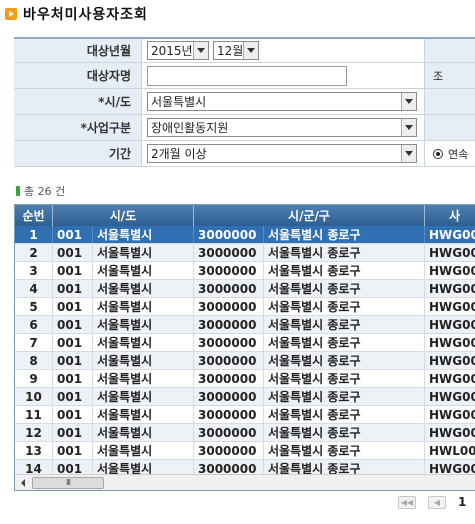 The height and width of the screenshot is (524, 475). What do you see at coordinates (172, 51) in the screenshot?
I see `year-select-value: 2015년` at bounding box center [172, 51].